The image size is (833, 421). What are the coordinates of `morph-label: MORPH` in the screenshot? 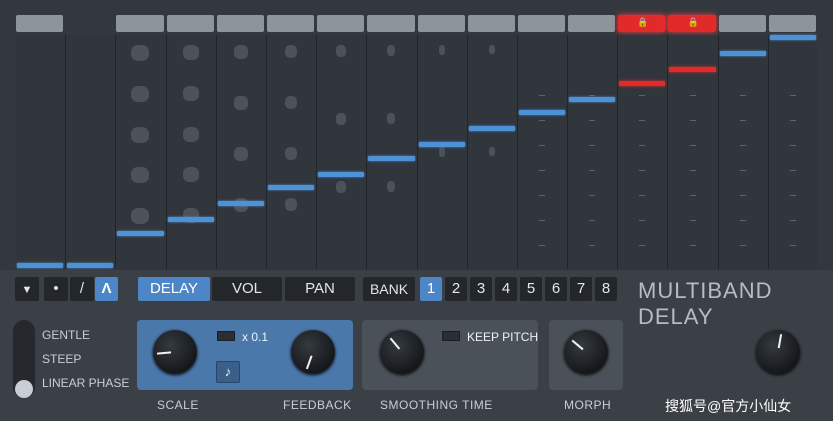 It's located at (588, 405).